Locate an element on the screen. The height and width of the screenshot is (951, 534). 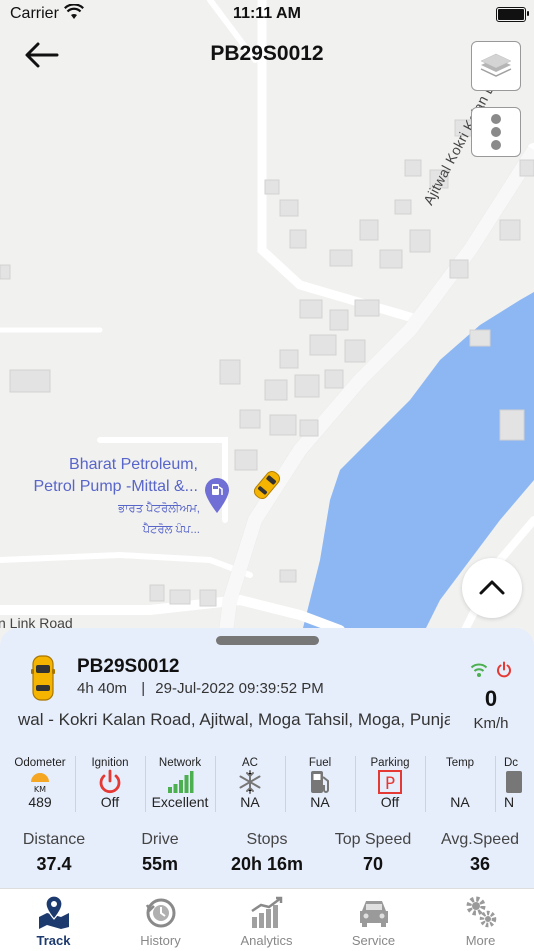
analytics-icon is located at coordinates (266, 909).